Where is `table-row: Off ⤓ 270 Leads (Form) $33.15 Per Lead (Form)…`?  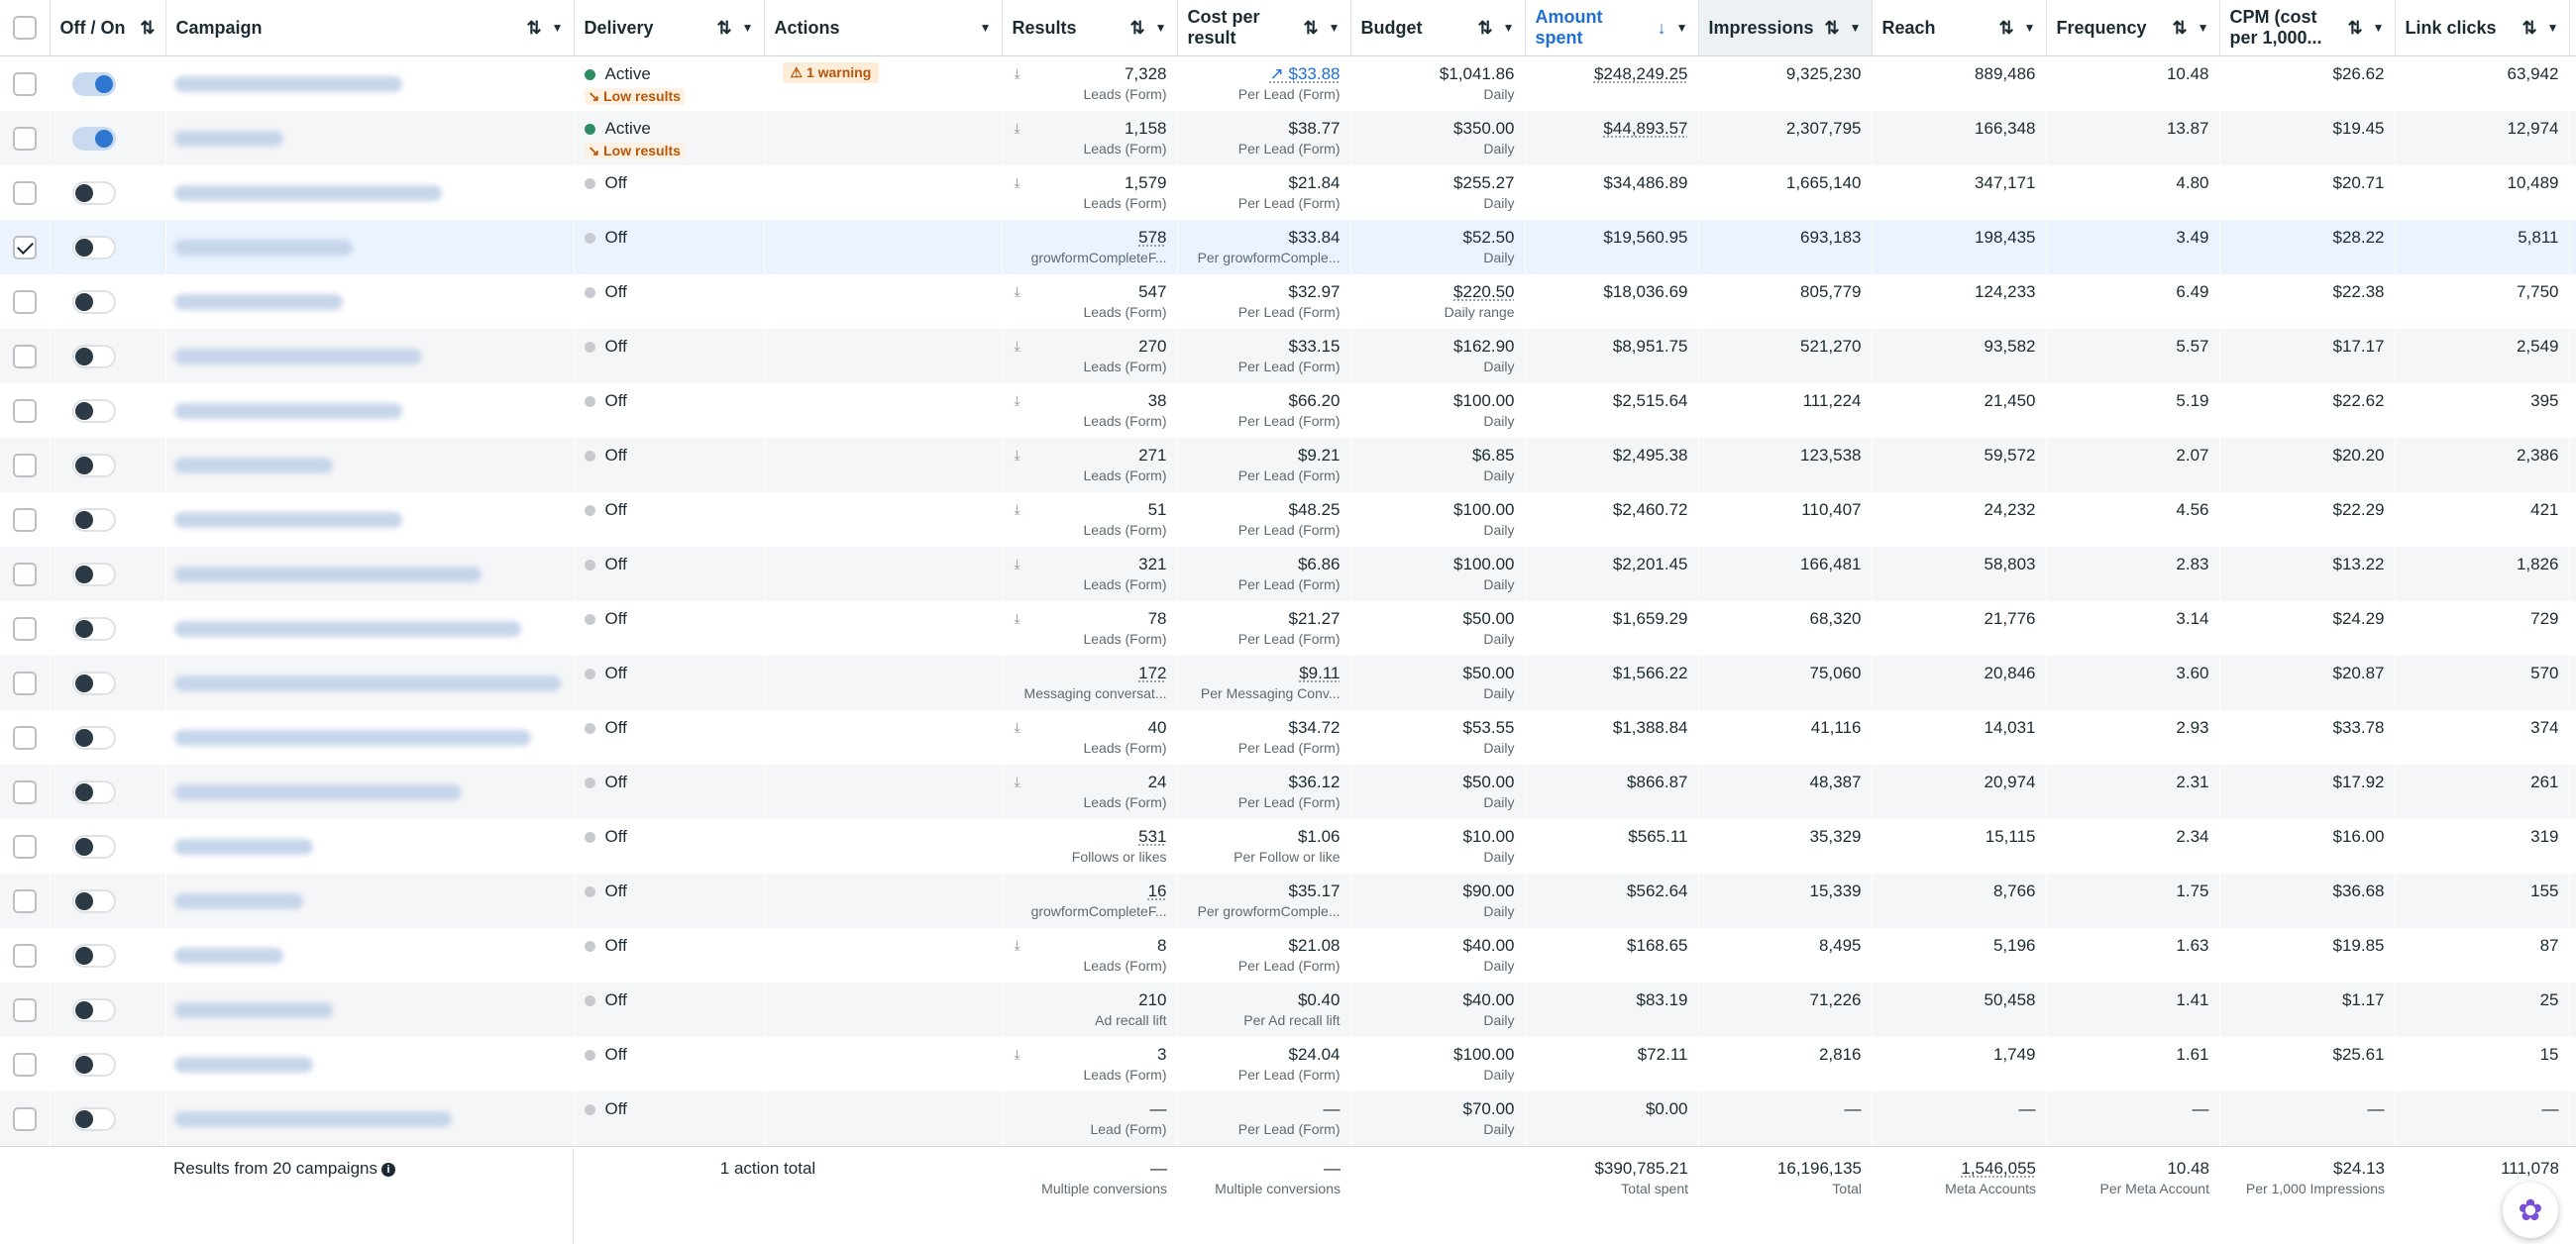
table-row: Off ⤓ 270 Leads (Form) $33.15 Per Lead (Form)… is located at coordinates (1288, 356).